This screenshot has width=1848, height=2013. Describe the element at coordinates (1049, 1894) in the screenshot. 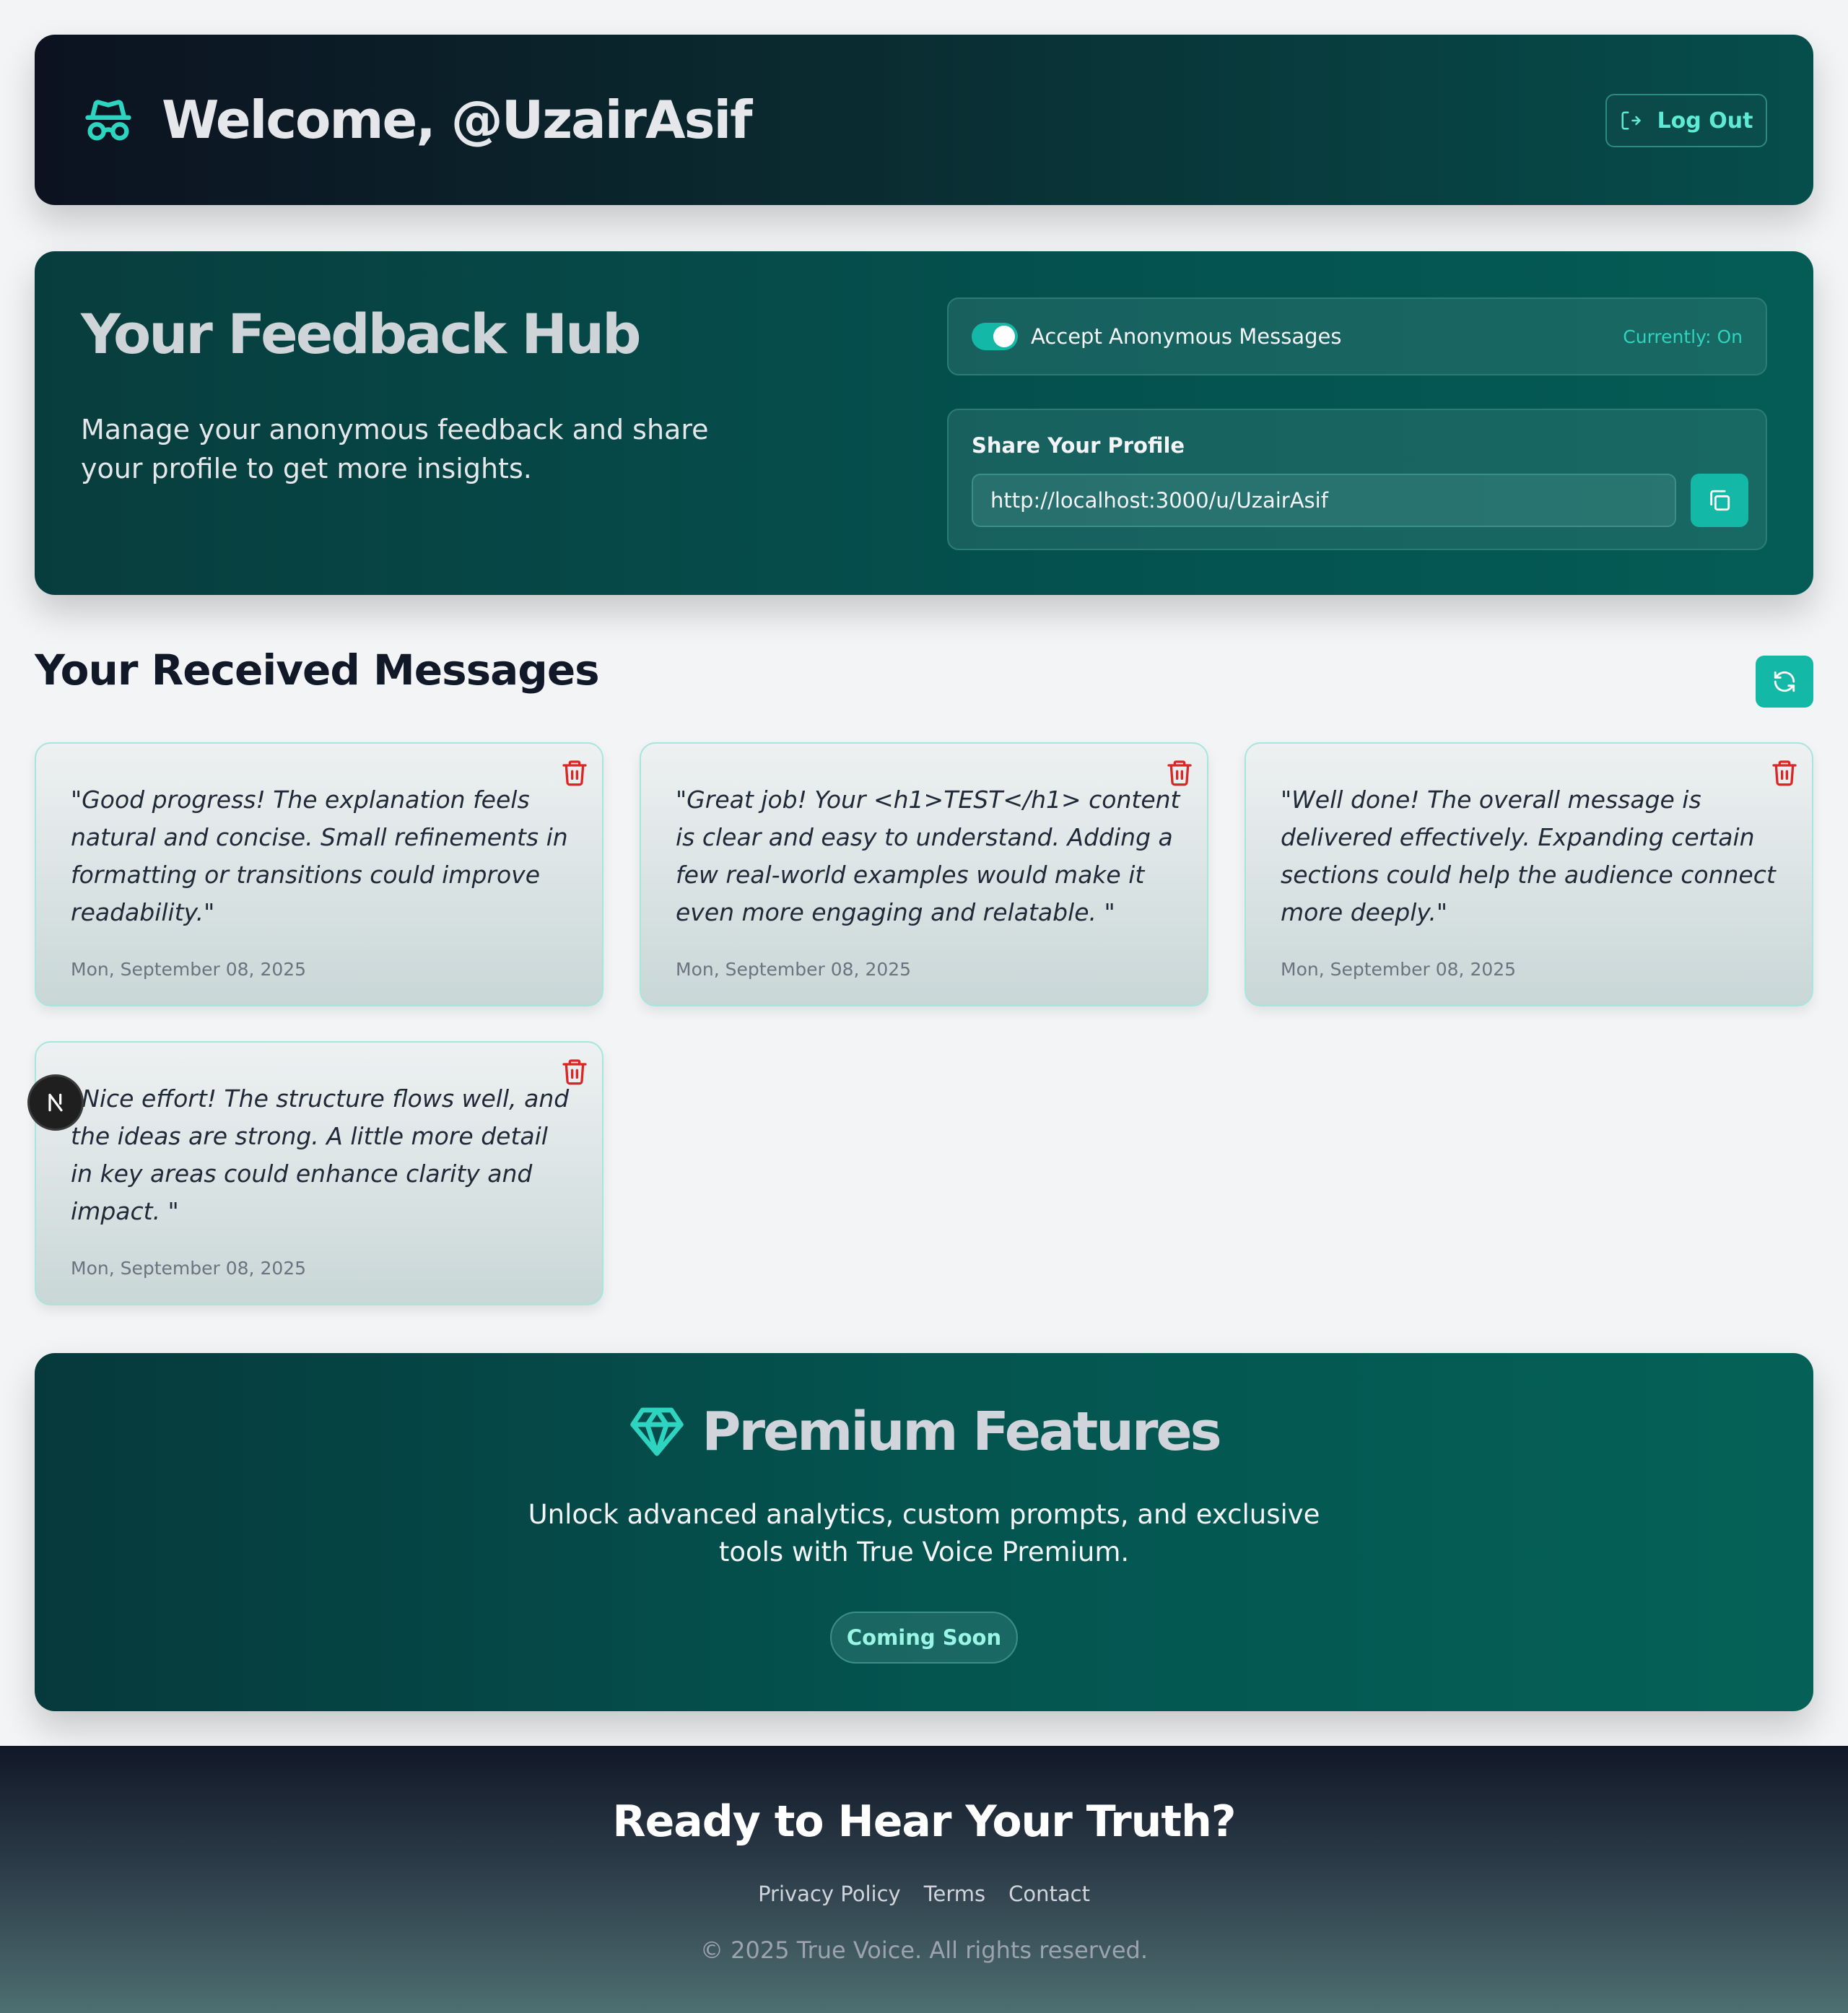

I see `contact-link: Contact` at that location.